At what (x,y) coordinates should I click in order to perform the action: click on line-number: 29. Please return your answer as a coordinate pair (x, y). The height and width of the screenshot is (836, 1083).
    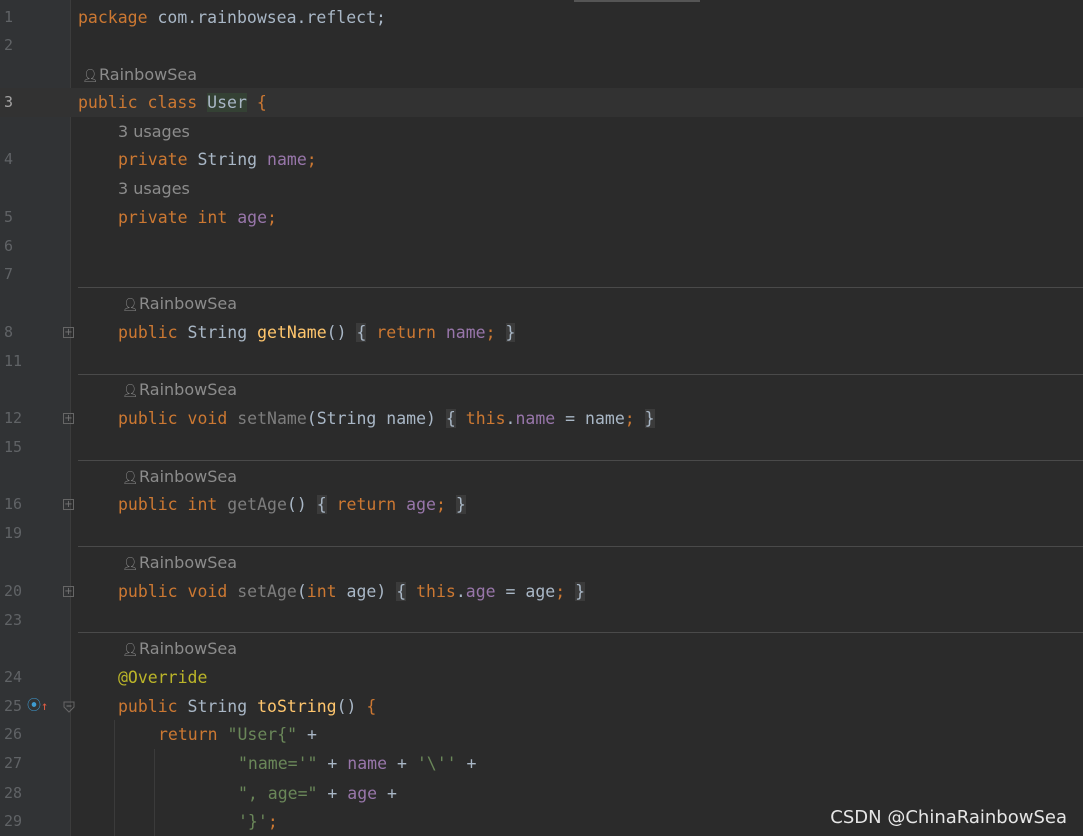
    Looking at the image, I should click on (13, 821).